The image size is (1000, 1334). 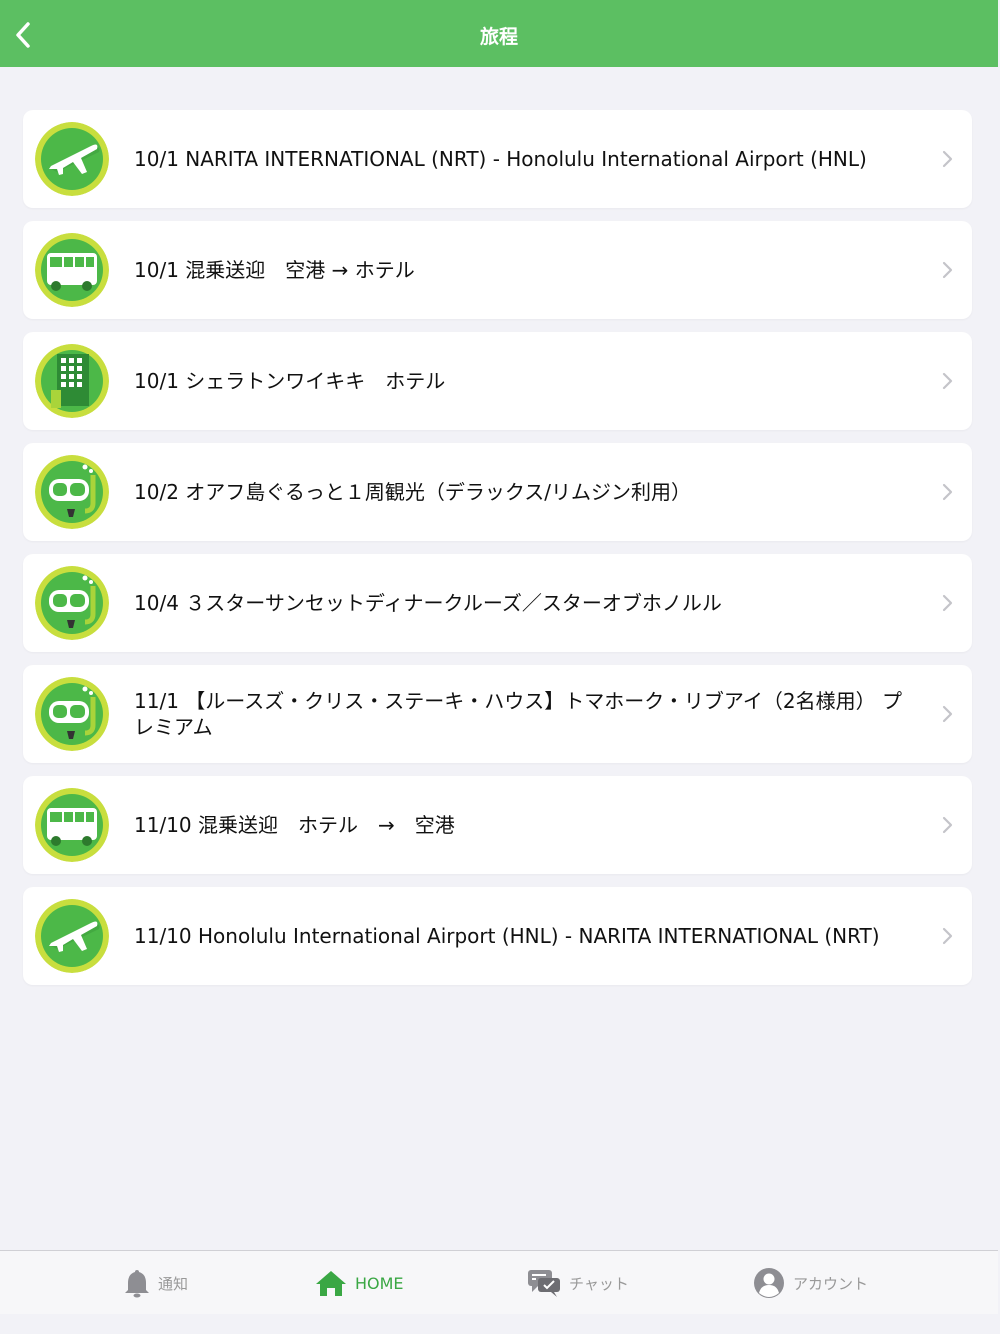 What do you see at coordinates (499, 1282) in the screenshot?
I see `tab-bar: 通知 HOME チャット アカウント` at bounding box center [499, 1282].